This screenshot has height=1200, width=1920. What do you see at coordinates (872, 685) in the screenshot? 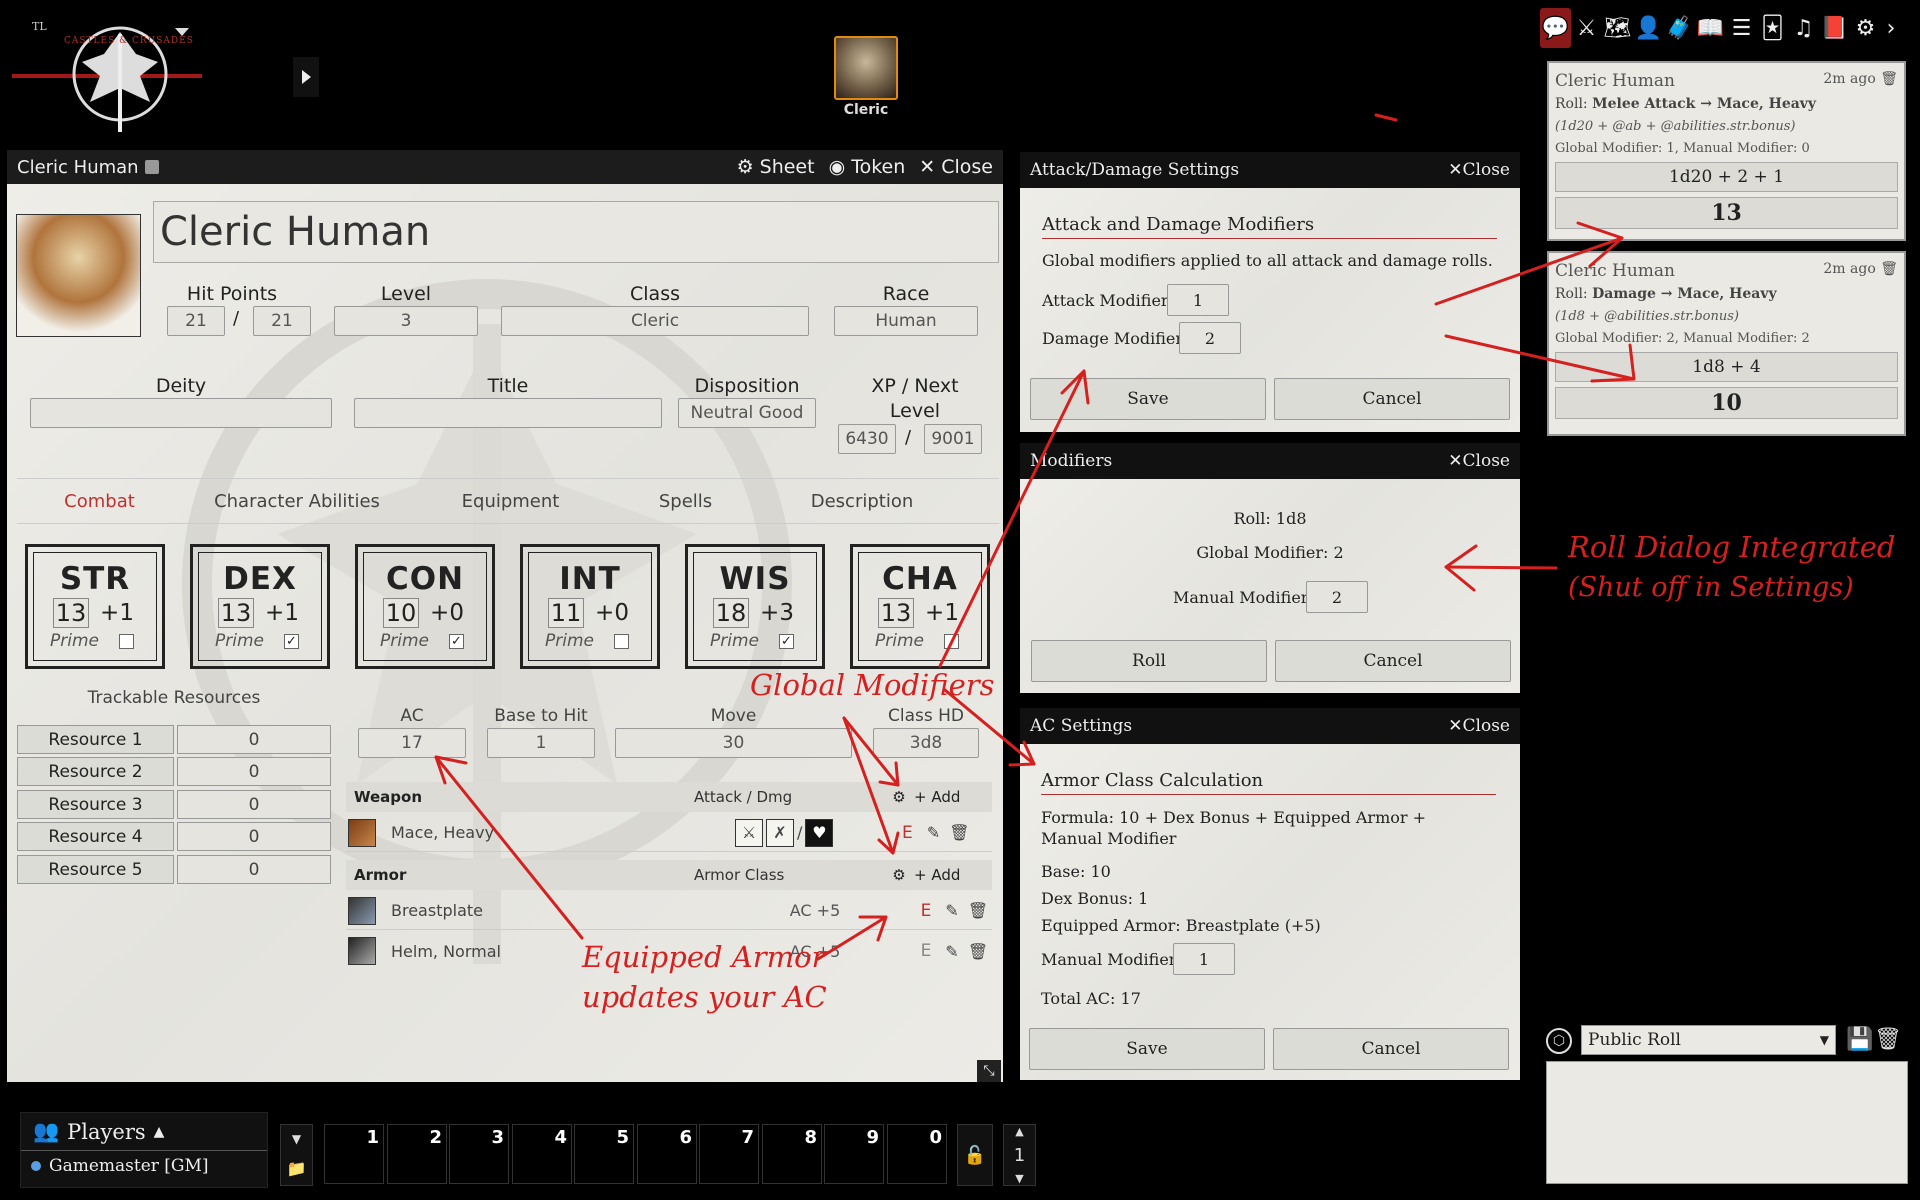
I see `global-modifiers-annotation: Global Modifiers` at bounding box center [872, 685].